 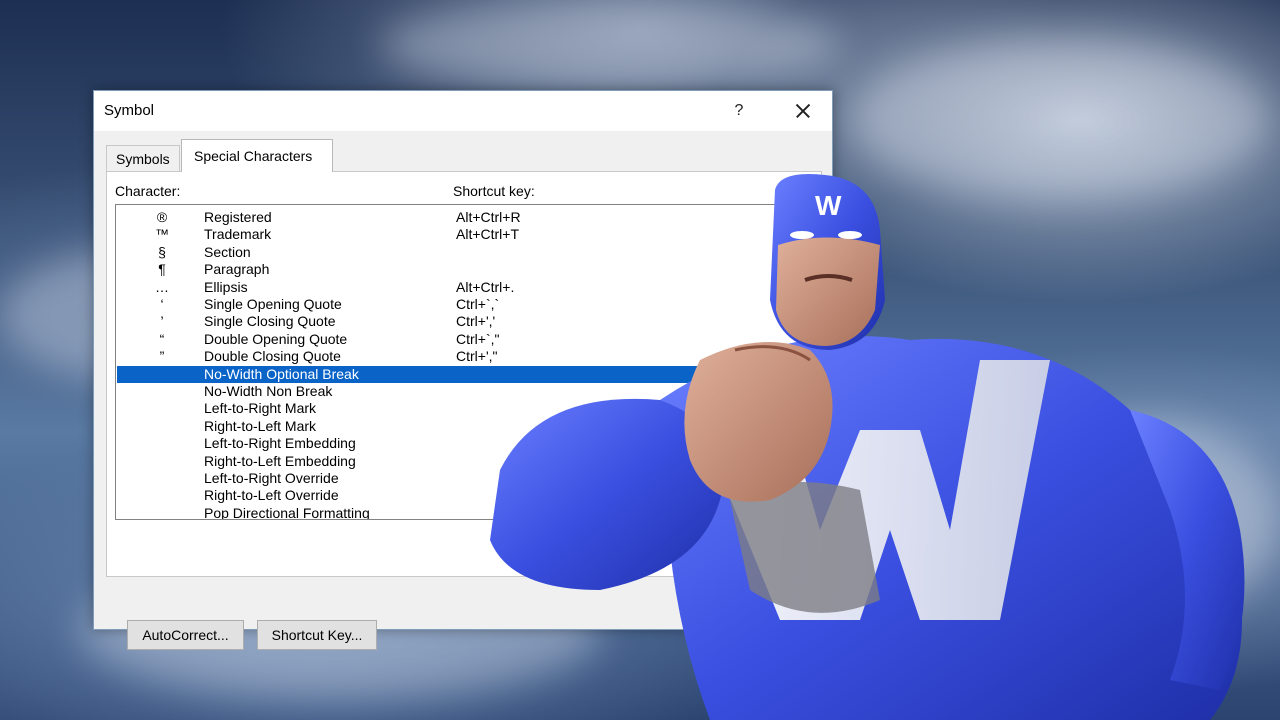 What do you see at coordinates (162, 217) in the screenshot?
I see `character-symbol: ®` at bounding box center [162, 217].